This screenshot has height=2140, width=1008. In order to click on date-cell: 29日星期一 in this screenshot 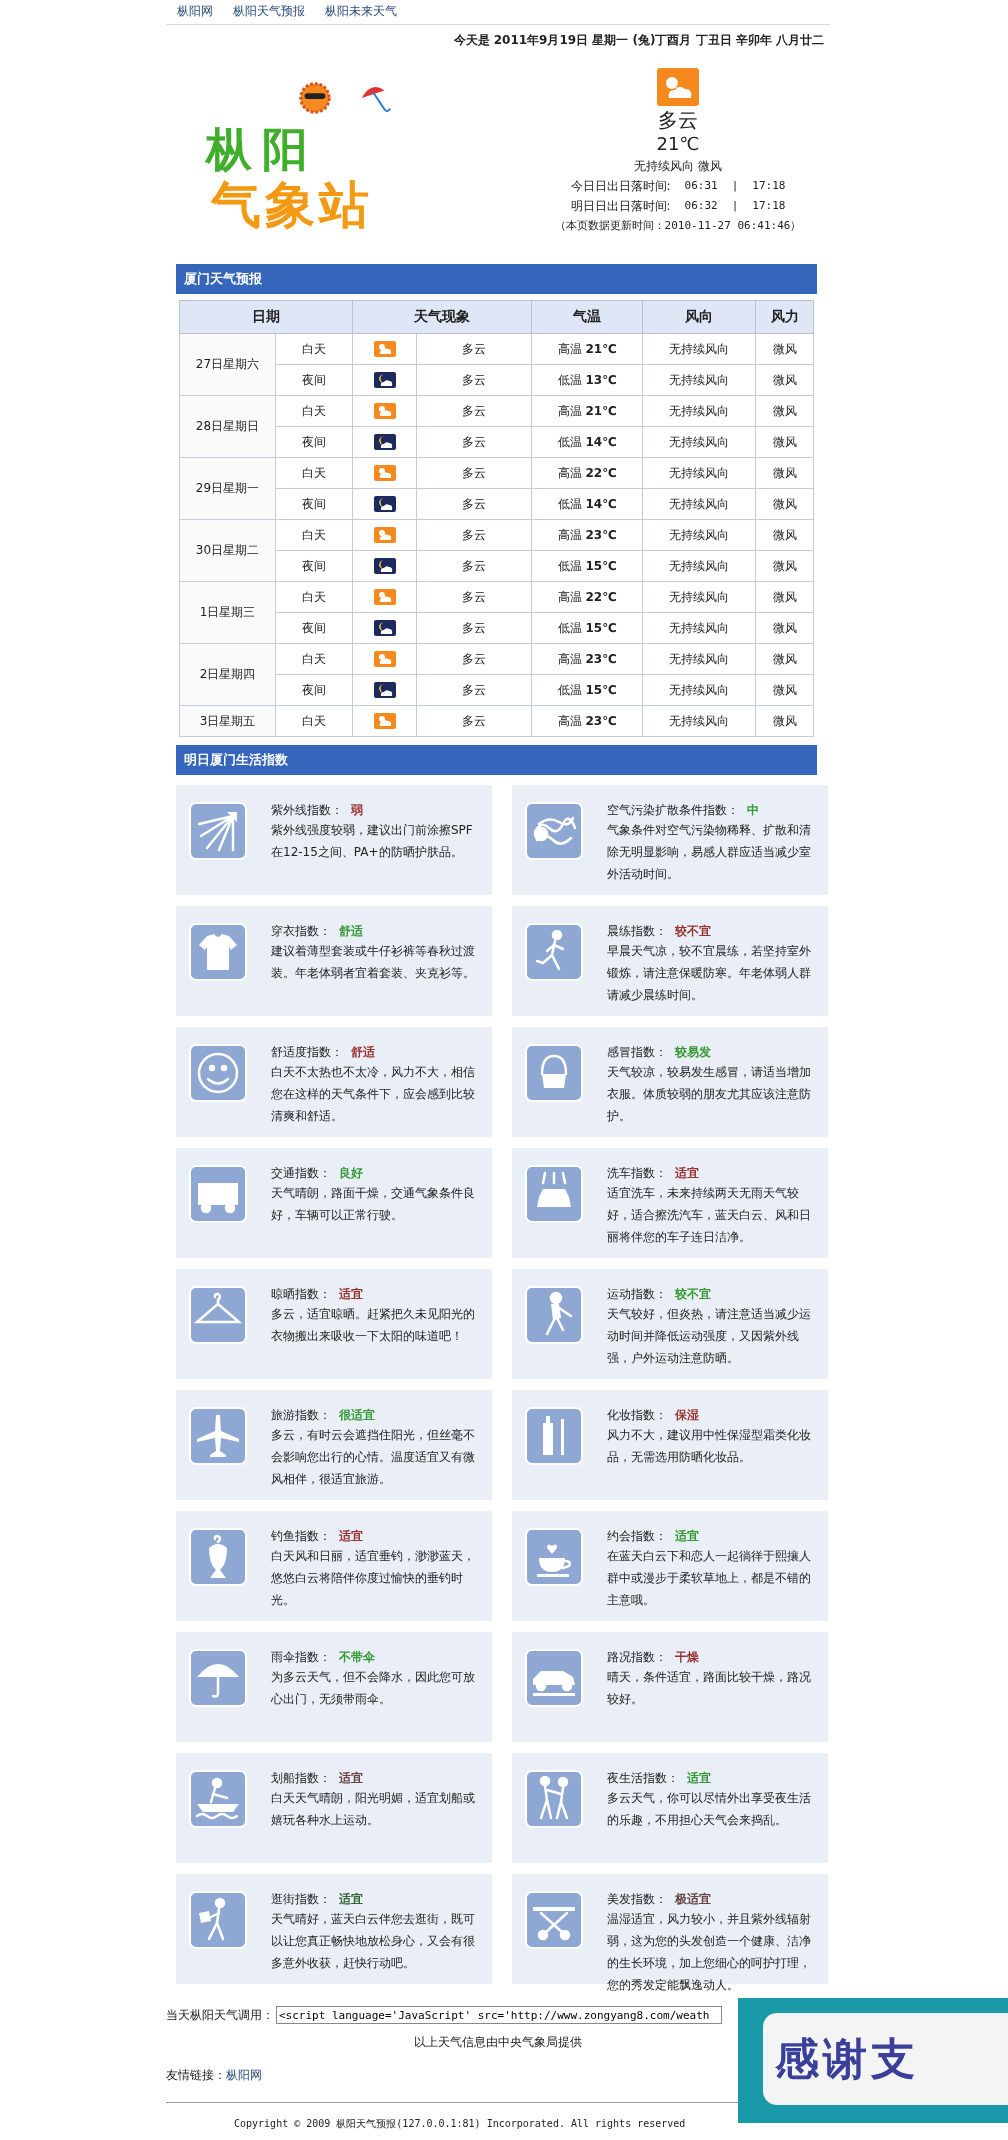, I will do `click(227, 488)`.